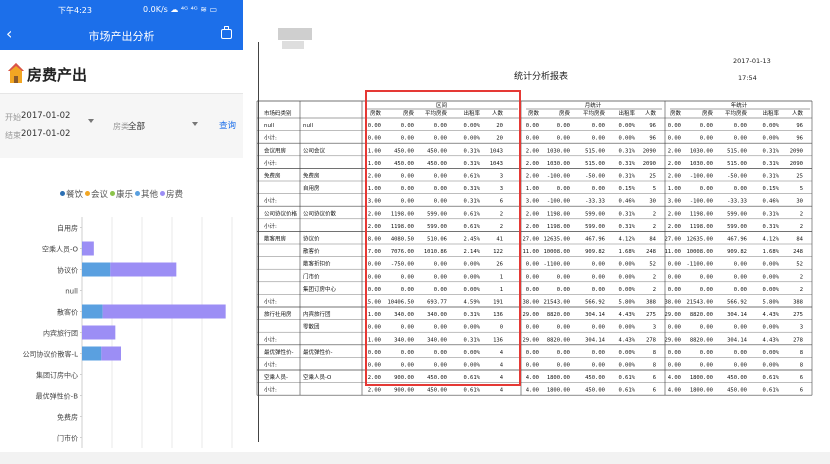  What do you see at coordinates (281, 213) in the screenshot?
I see `row-category: 公司协议价格` at bounding box center [281, 213].